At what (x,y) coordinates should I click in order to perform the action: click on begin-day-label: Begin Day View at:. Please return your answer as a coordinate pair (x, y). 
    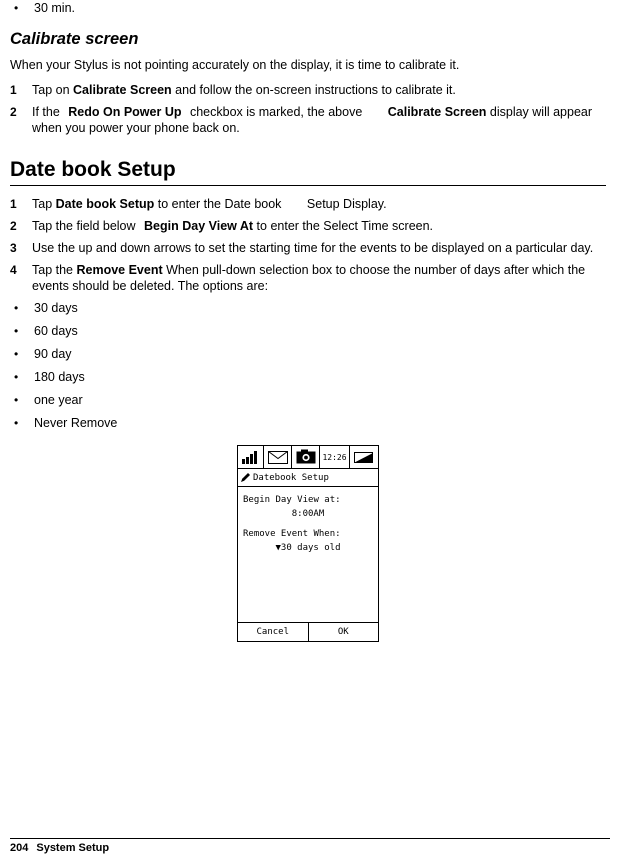
    Looking at the image, I should click on (292, 500).